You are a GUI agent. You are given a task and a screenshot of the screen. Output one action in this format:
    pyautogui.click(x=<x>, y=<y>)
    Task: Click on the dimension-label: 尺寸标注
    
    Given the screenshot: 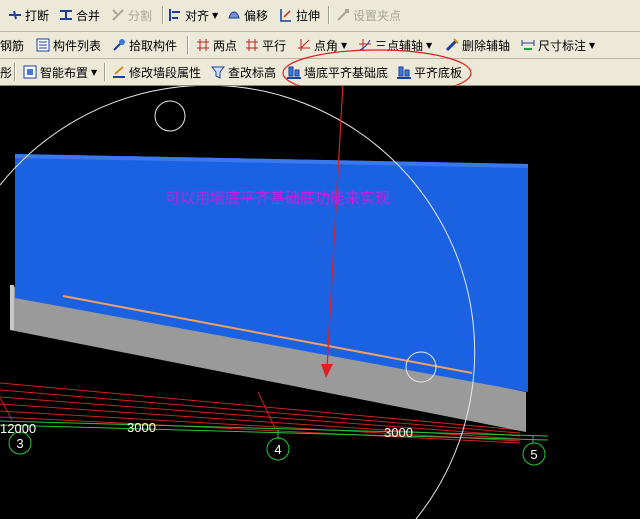 What is the action you would take?
    pyautogui.click(x=562, y=45)
    